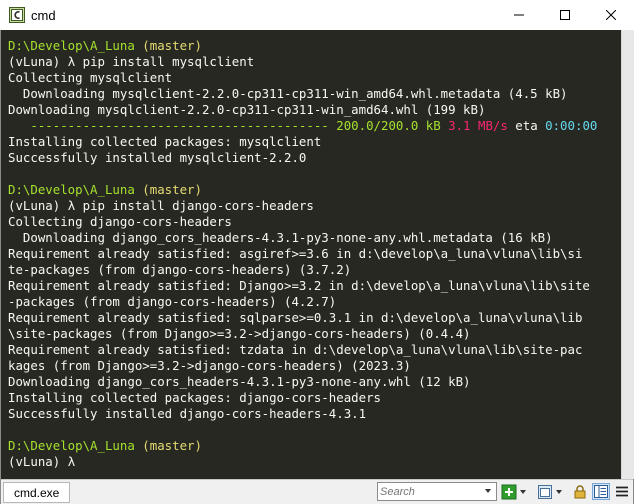 This screenshot has width=634, height=504. I want to click on tab-label: cmd.exe, so click(37, 492).